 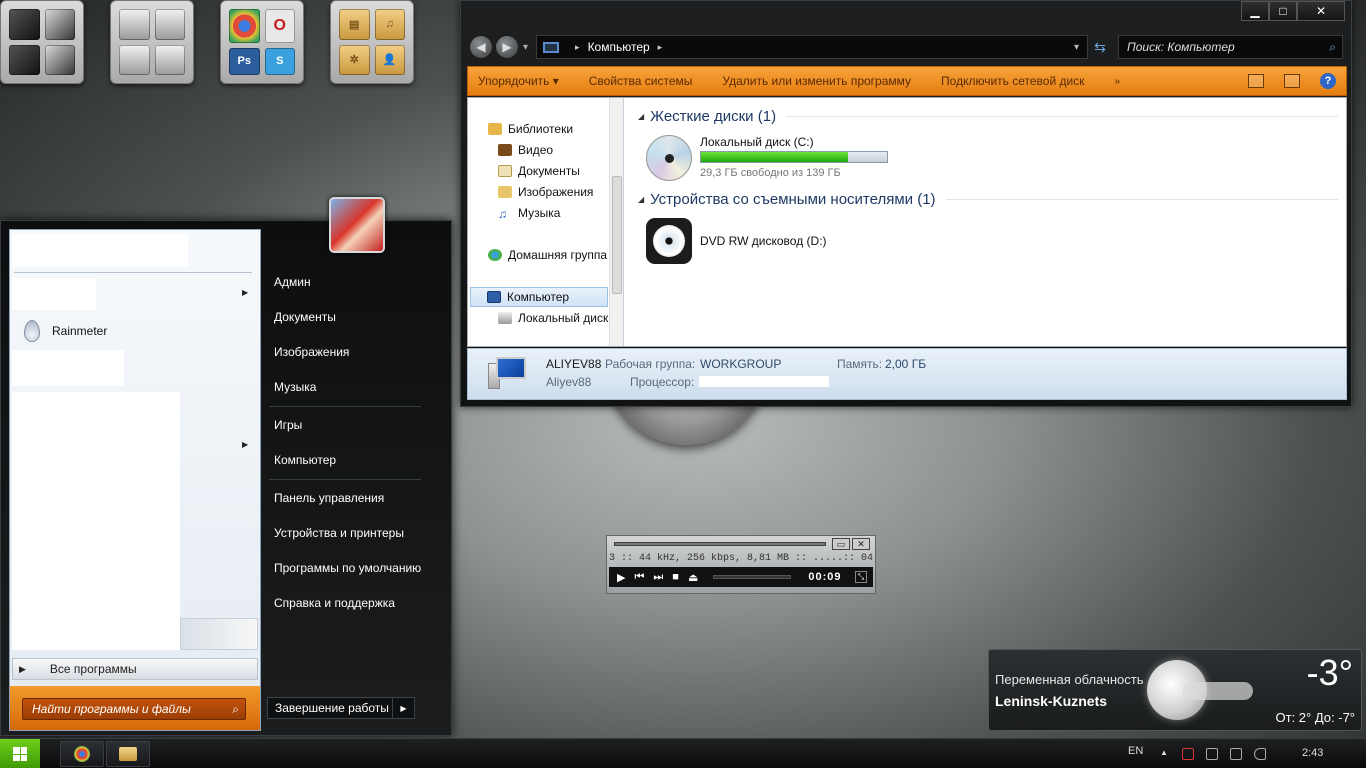 I want to click on forward-button: ▶, so click(x=507, y=47).